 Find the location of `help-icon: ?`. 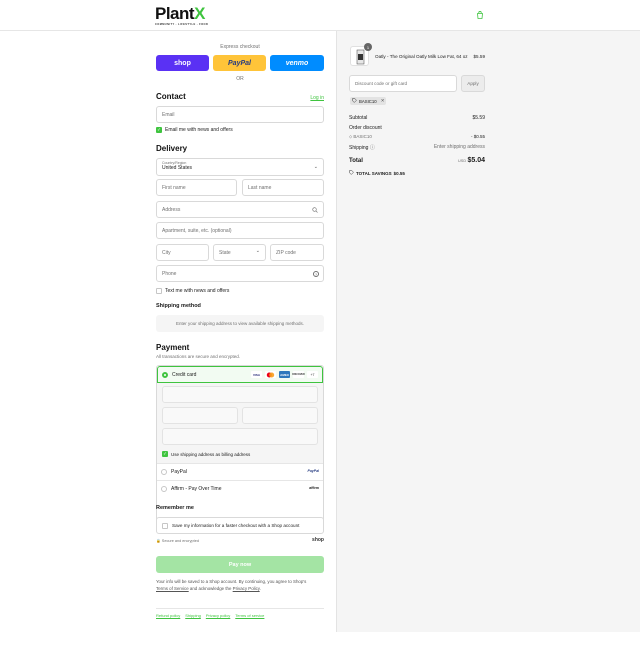

help-icon: ? is located at coordinates (316, 274).